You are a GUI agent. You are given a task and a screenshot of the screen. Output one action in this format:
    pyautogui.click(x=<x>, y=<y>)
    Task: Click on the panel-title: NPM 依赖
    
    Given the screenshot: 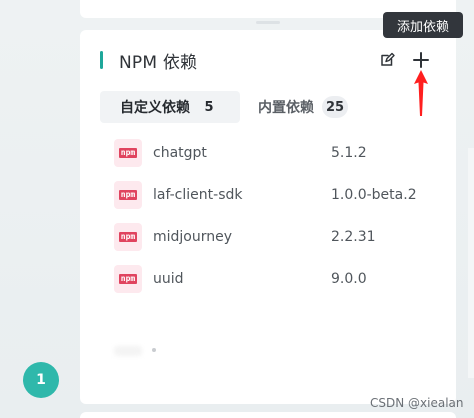 What is the action you would take?
    pyautogui.click(x=158, y=62)
    